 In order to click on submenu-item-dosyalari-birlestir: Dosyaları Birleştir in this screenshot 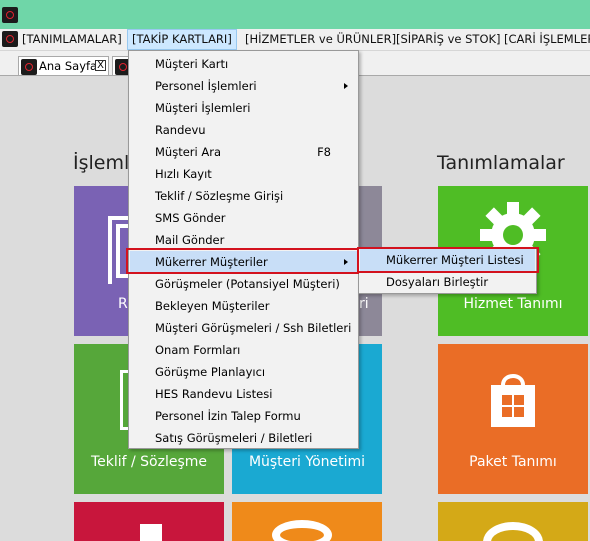, I will do `click(447, 282)`.